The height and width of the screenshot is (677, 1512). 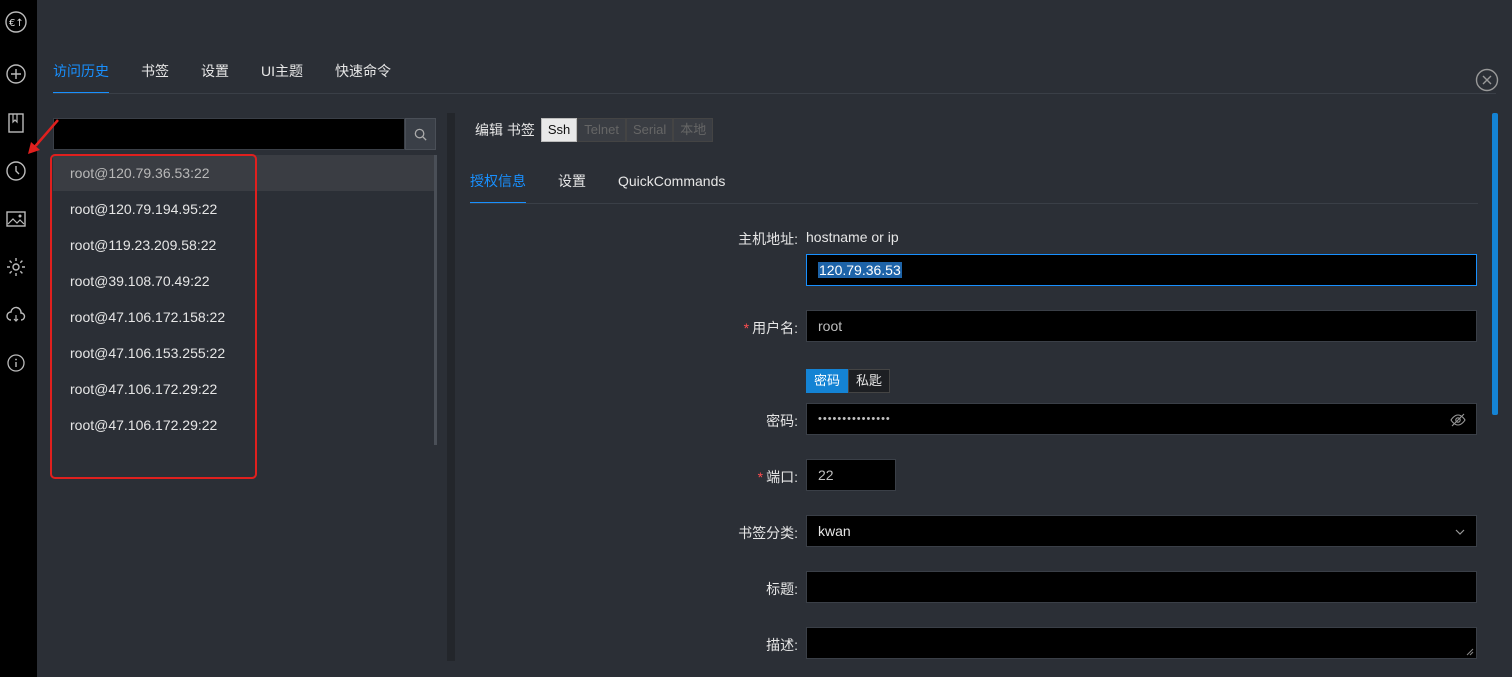 What do you see at coordinates (1141, 531) in the screenshot?
I see `category-select: kwan` at bounding box center [1141, 531].